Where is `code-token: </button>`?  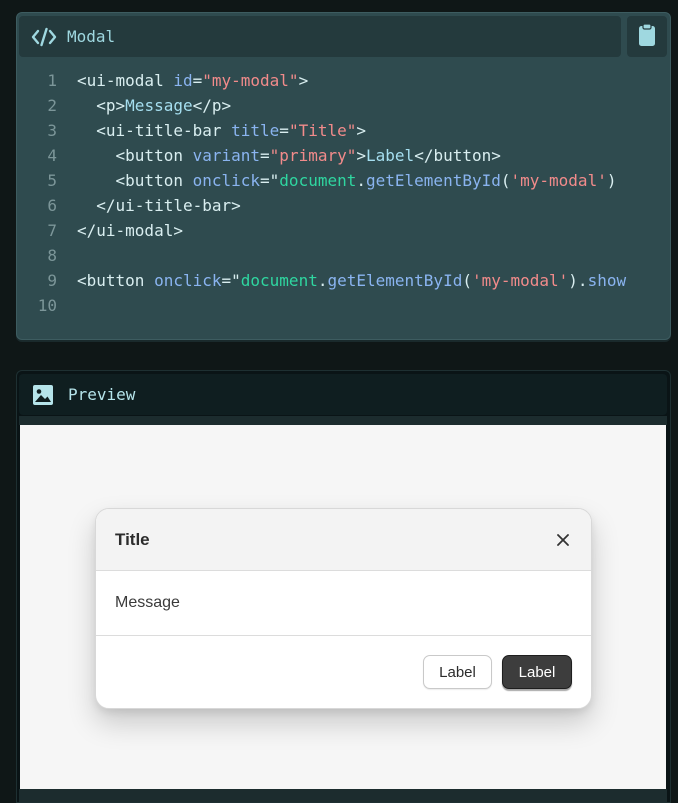
code-token: </button> is located at coordinates (457, 155).